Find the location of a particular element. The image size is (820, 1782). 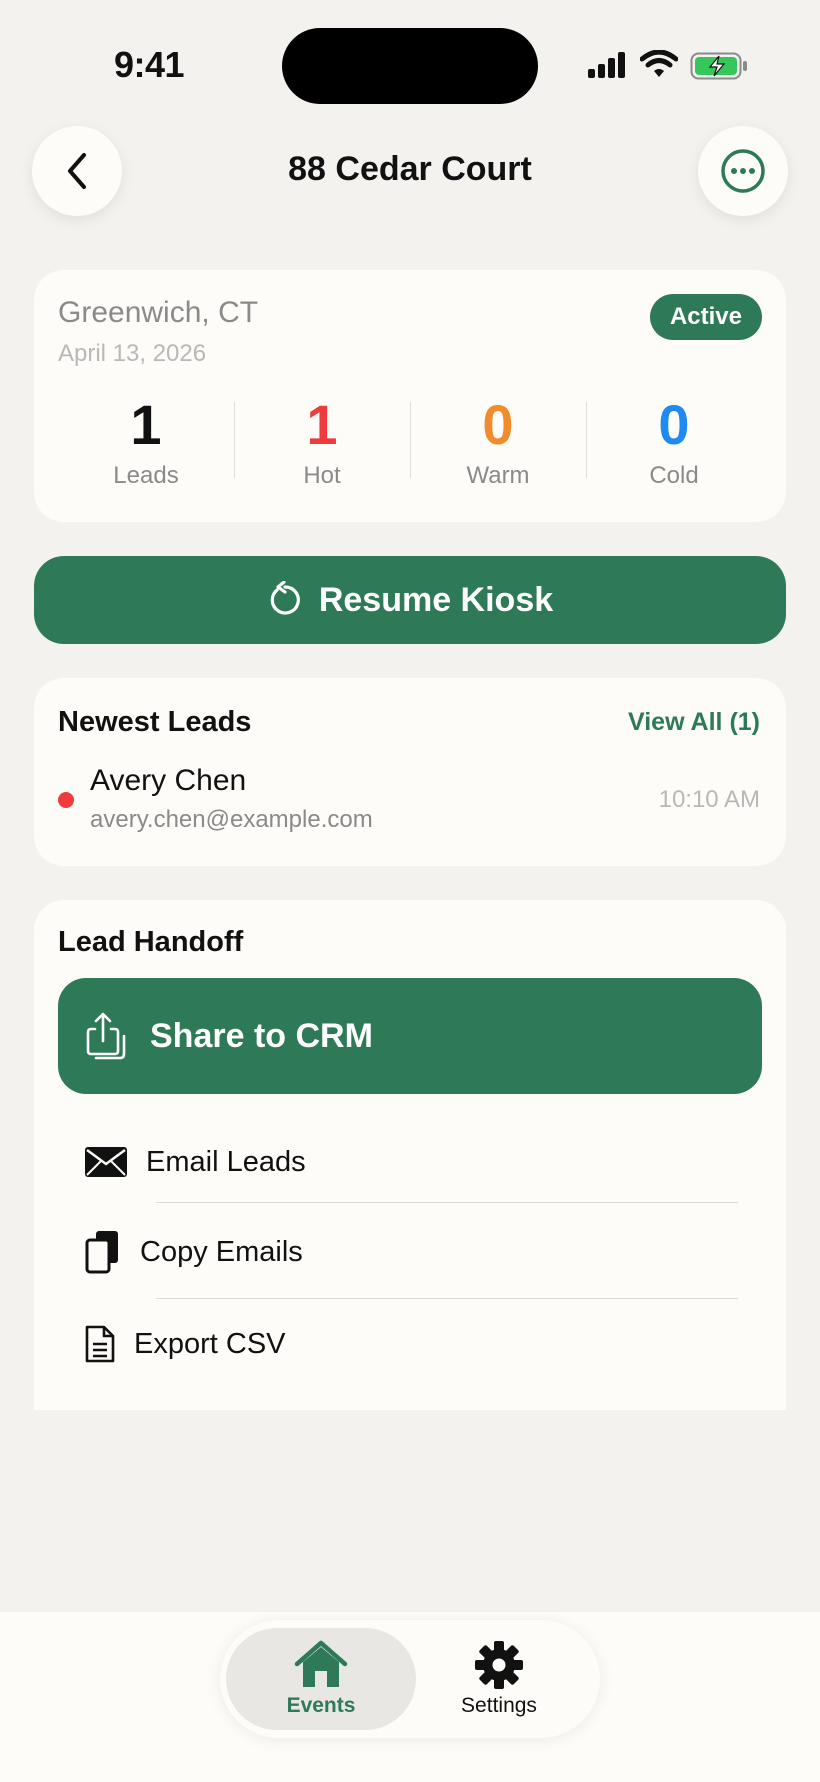

status-badge: Active is located at coordinates (705, 317).